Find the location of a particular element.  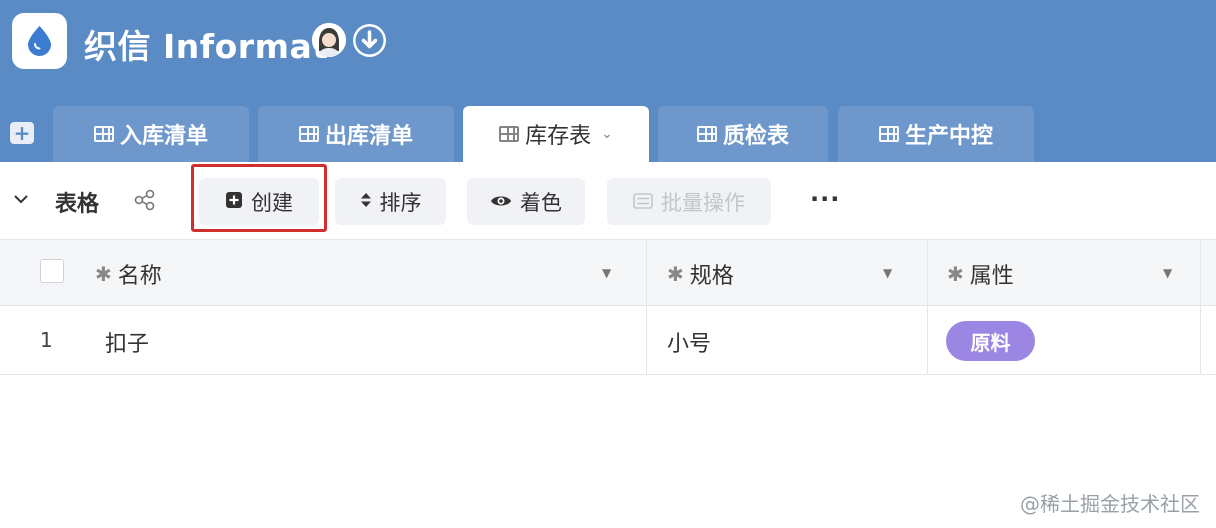

row-index: 1 is located at coordinates (46, 340).